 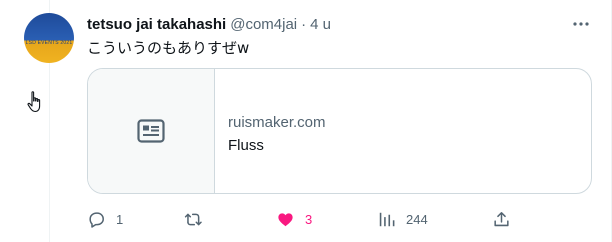 What do you see at coordinates (285, 219) in the screenshot?
I see `heart-icon` at bounding box center [285, 219].